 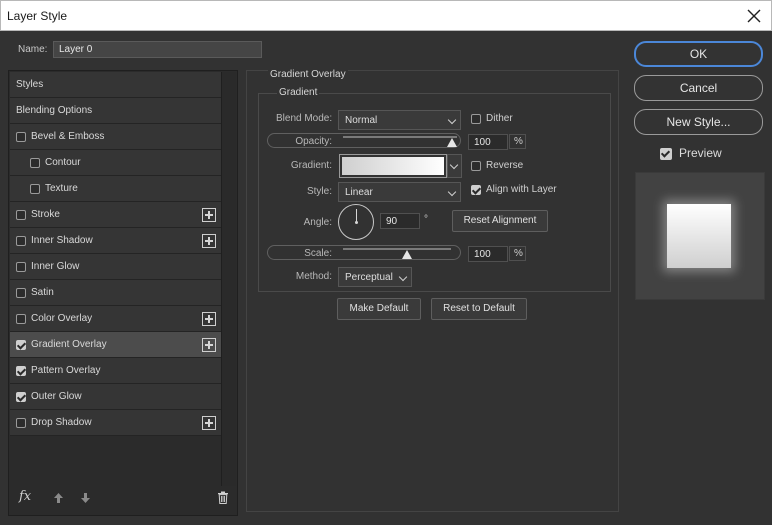 I want to click on style-item-label: Texture, so click(x=61, y=188).